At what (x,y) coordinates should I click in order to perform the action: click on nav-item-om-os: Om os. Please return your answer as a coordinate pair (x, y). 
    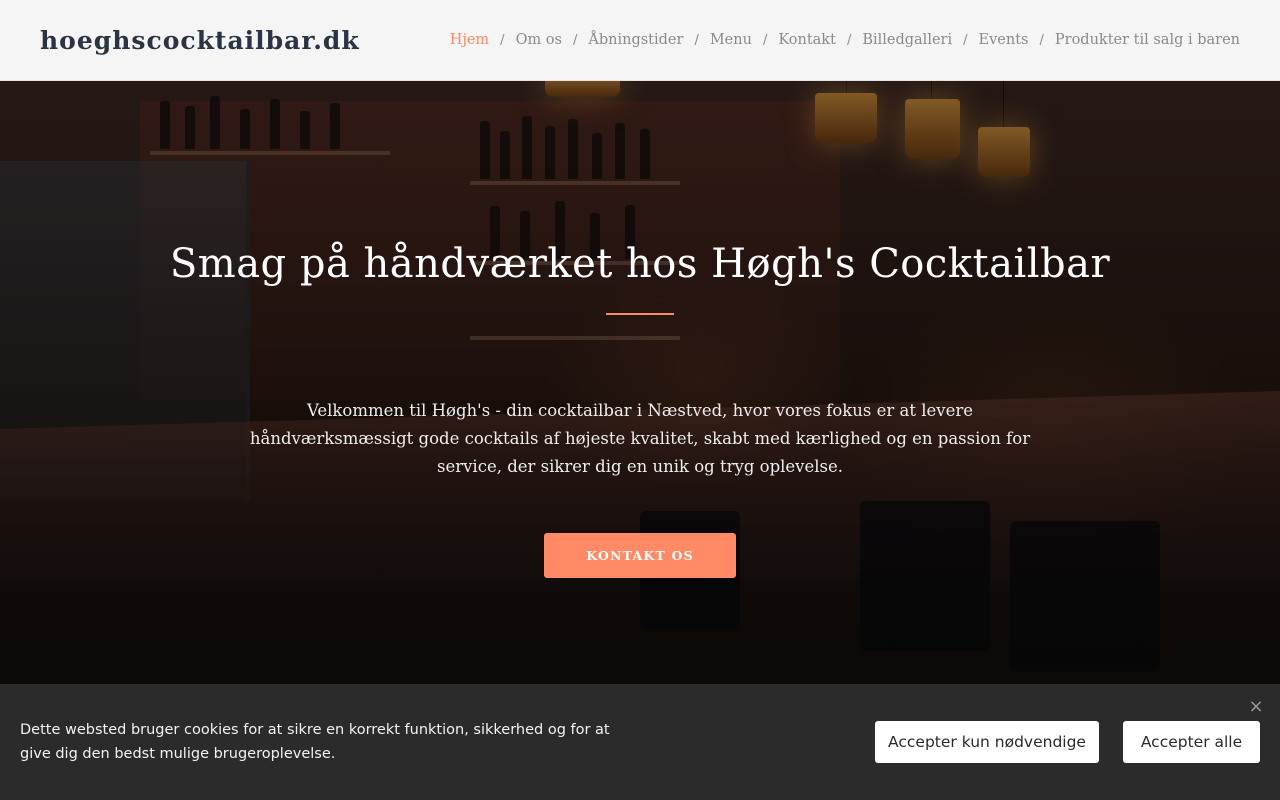
    Looking at the image, I should click on (539, 40).